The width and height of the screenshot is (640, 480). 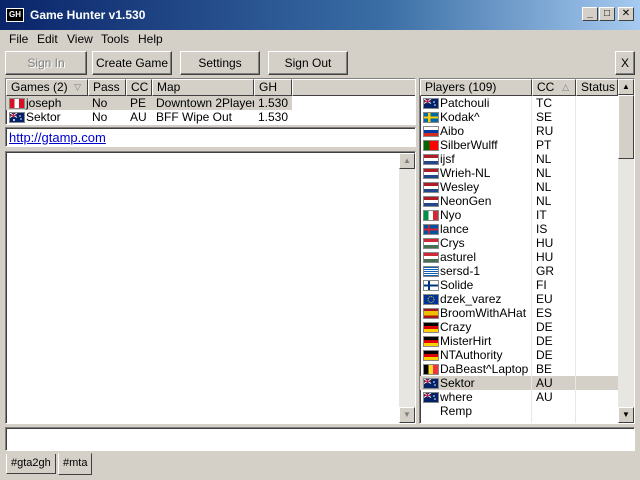 I want to click on menu-file: File, so click(x=18, y=39).